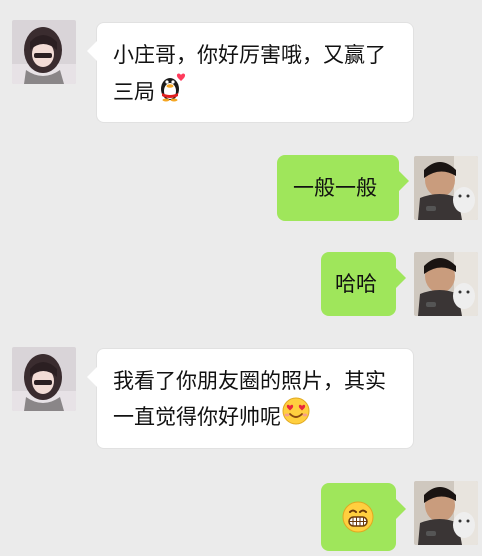 The width and height of the screenshot is (482, 556). I want to click on message-text-line: 一直觉得你好帅呢, so click(256, 417).